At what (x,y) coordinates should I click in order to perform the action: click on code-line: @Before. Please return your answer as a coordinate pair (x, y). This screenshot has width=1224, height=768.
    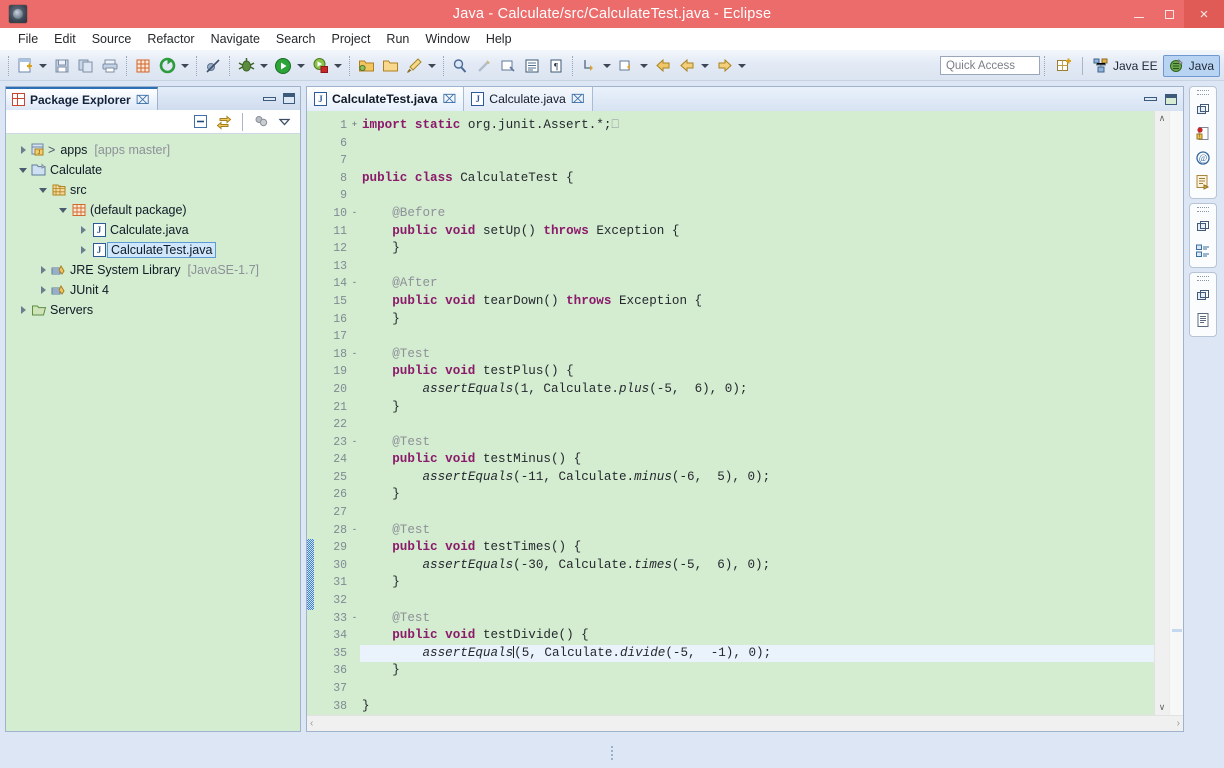
    Looking at the image, I should click on (757, 214).